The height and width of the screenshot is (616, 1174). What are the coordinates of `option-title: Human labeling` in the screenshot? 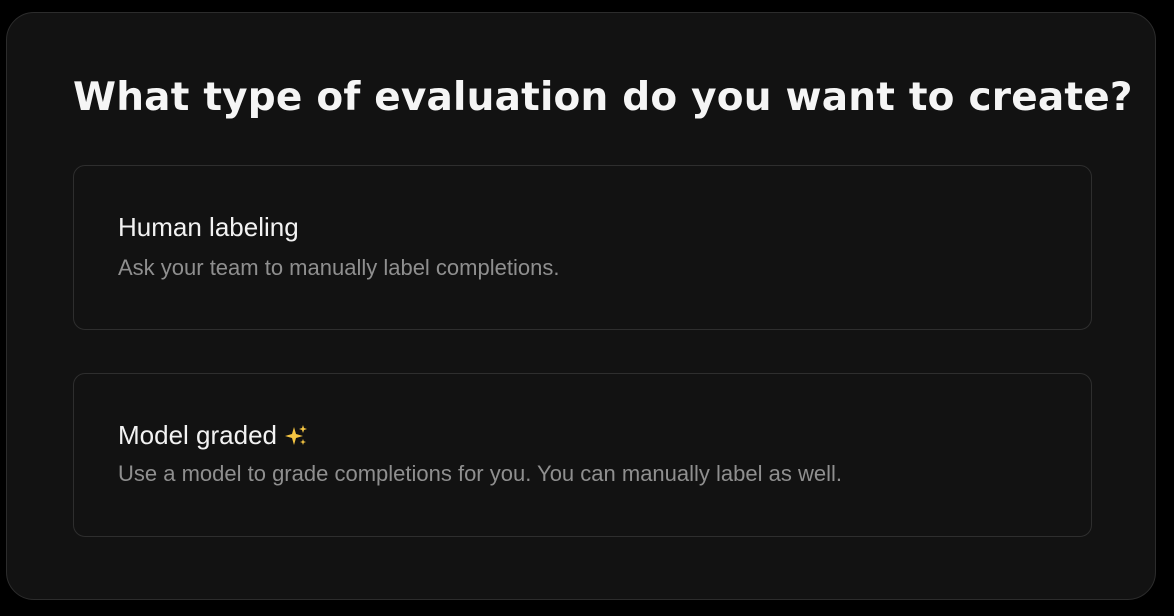 It's located at (208, 227).